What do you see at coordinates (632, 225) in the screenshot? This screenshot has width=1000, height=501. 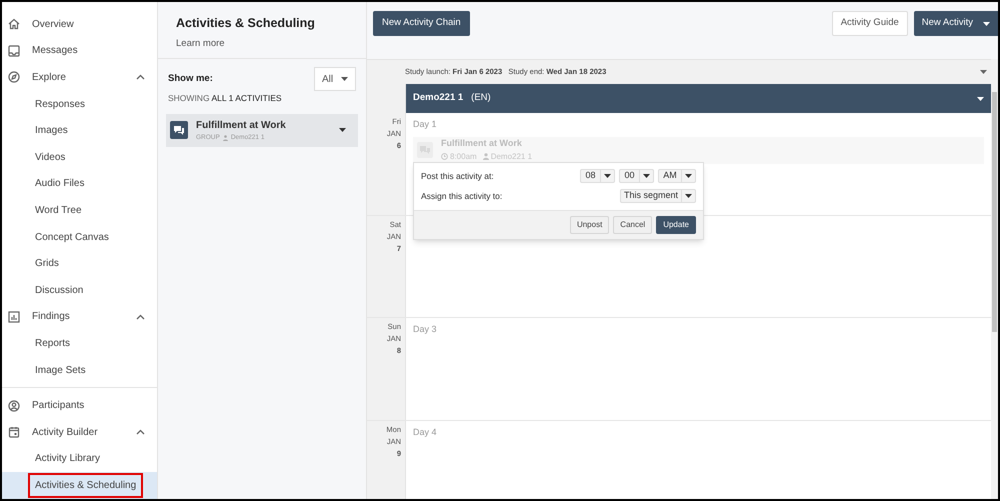 I see `popup-button: Cancel` at bounding box center [632, 225].